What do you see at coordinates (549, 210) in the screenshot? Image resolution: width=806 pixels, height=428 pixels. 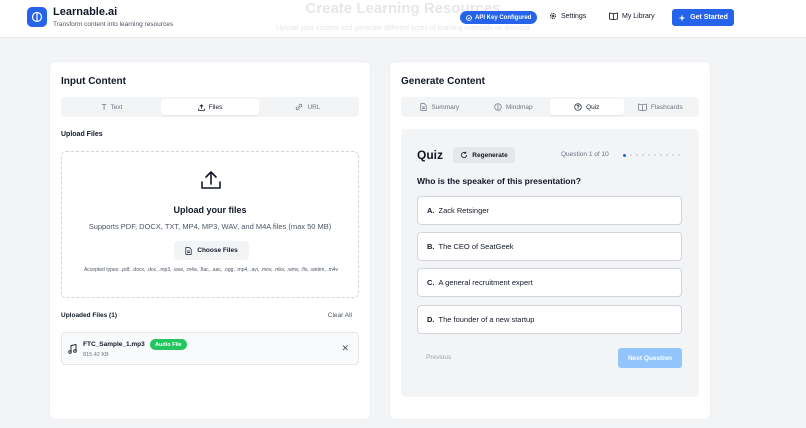 I see `answer-option-a: A. Zack Retsinger` at bounding box center [549, 210].